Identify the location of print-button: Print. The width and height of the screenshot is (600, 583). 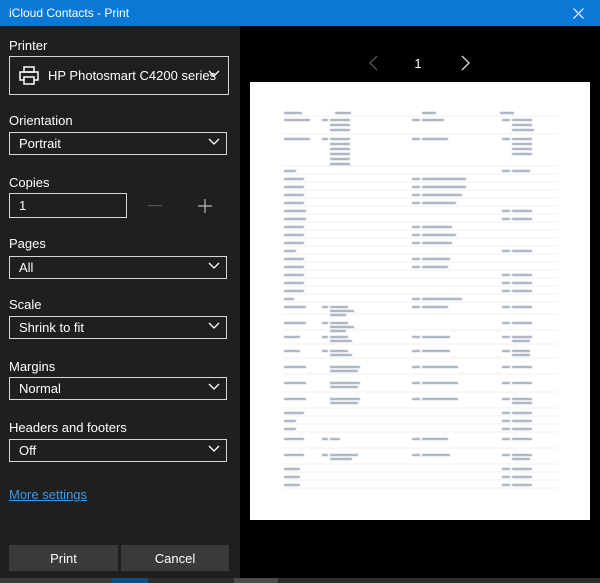
(63, 558).